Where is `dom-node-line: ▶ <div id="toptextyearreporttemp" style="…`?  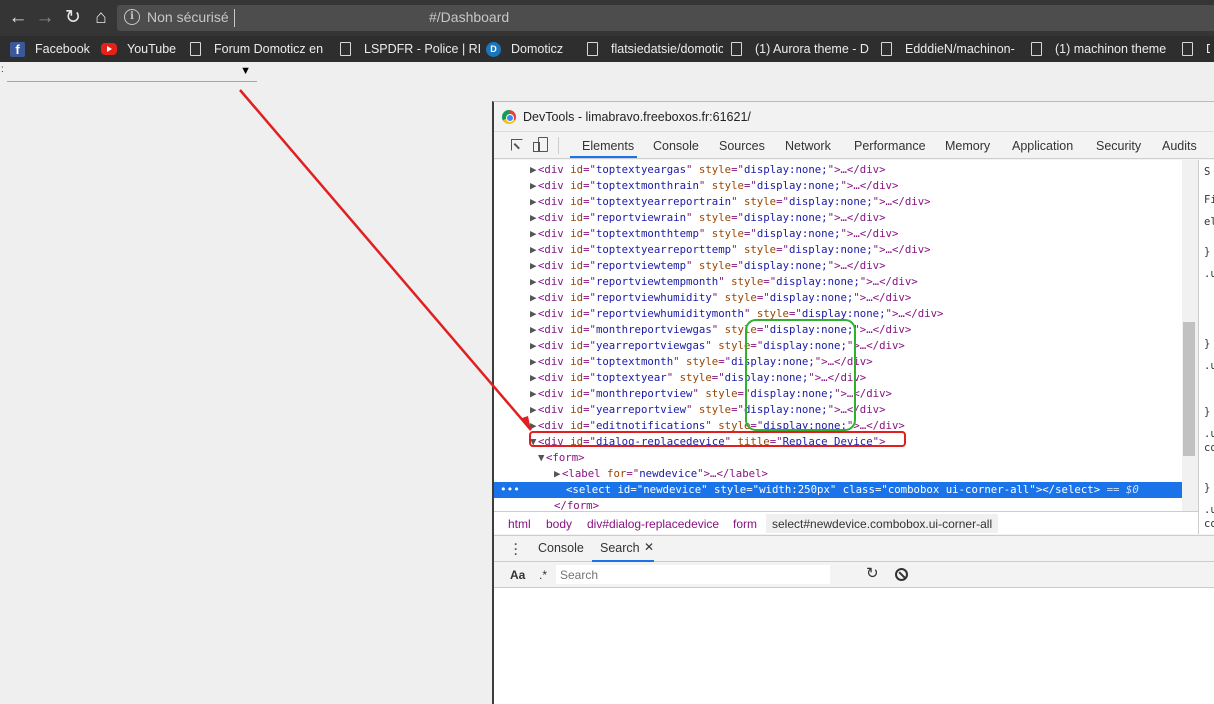
dom-node-line: ▶ <div id="toptextyearreporttemp" style="… is located at coordinates (838, 250).